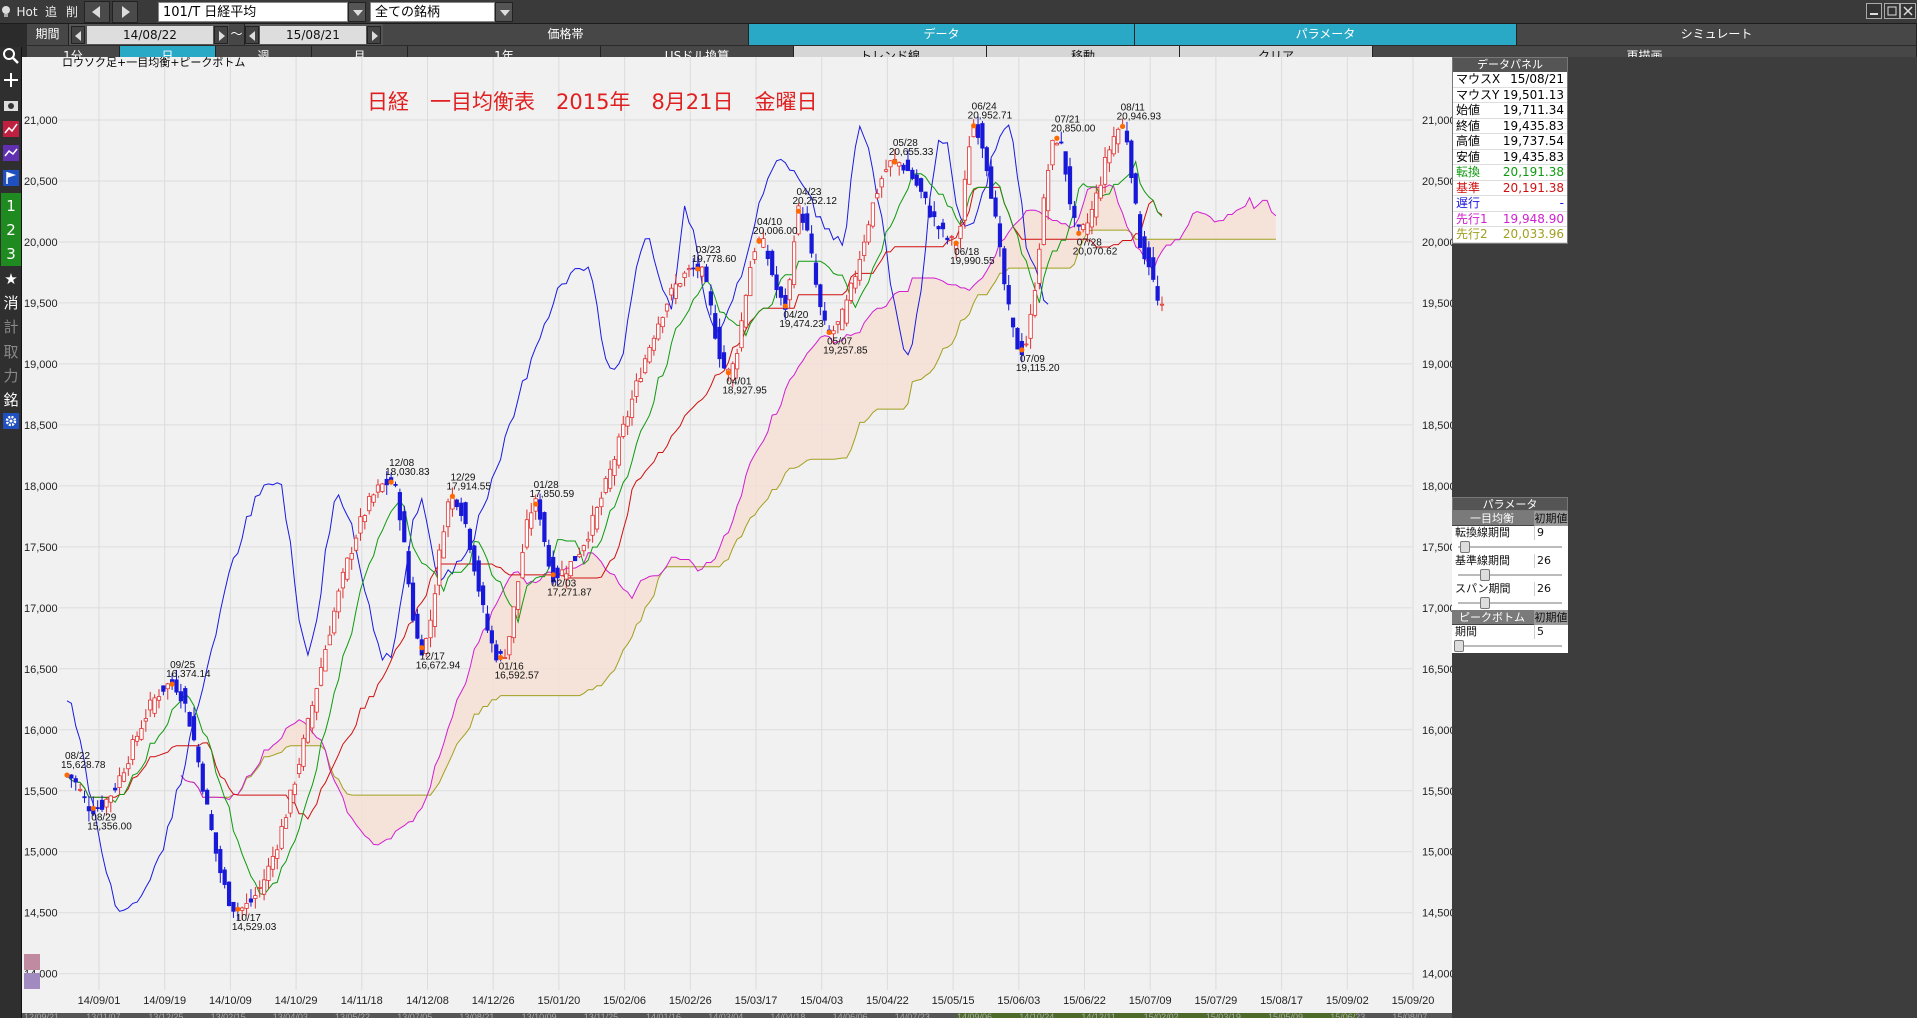  Describe the element at coordinates (1533, 187) in the screenshot. I see `data-row-value: 20,191.38` at that location.